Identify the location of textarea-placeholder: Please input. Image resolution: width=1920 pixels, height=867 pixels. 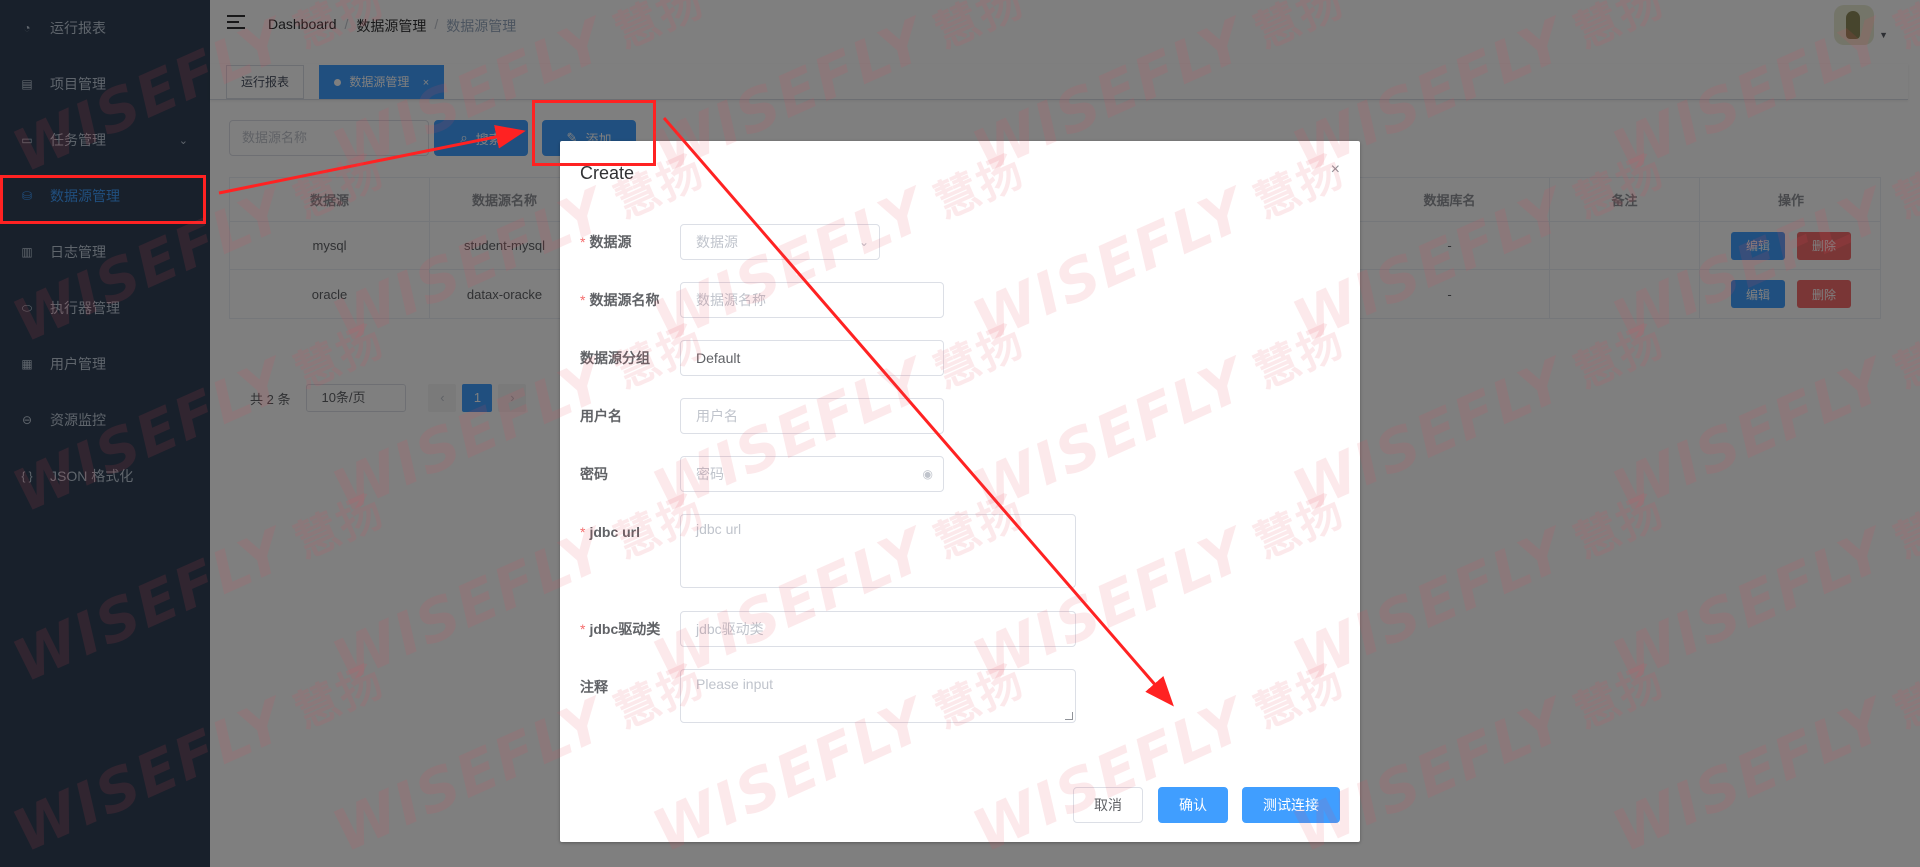
(735, 684).